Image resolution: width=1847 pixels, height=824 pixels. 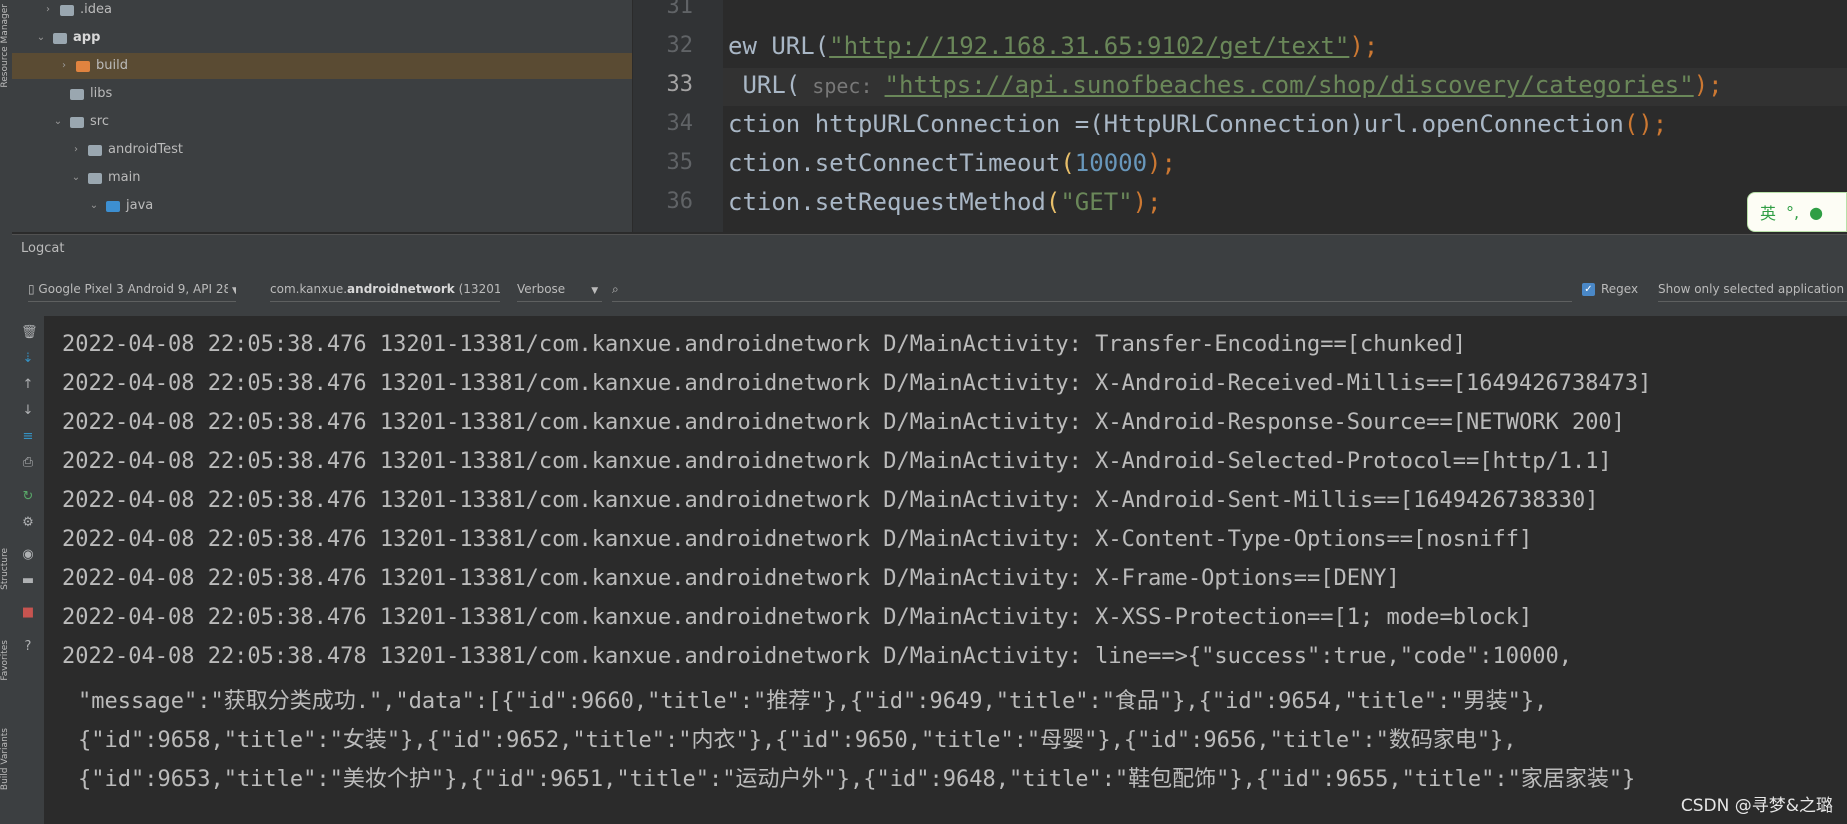 I want to click on line-number-gutter: 31 32 33 34 35 36, so click(x=678, y=116).